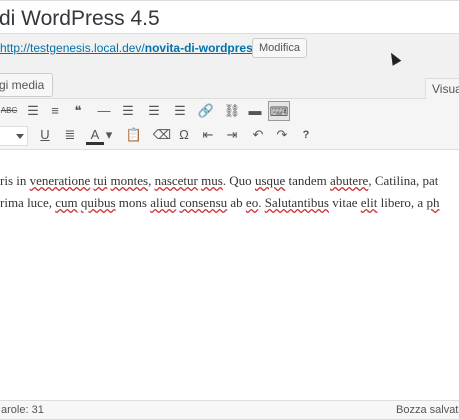 The height and width of the screenshot is (420, 459). What do you see at coordinates (15, 180) in the screenshot?
I see `content-text: ris in` at bounding box center [15, 180].